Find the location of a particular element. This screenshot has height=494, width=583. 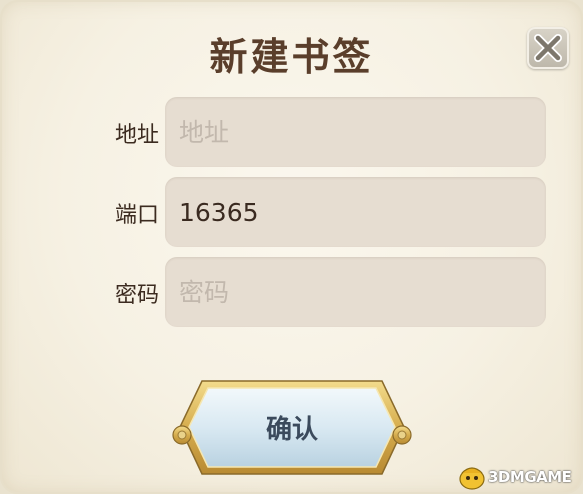

watermark: 3DMGAME is located at coordinates (520, 477).